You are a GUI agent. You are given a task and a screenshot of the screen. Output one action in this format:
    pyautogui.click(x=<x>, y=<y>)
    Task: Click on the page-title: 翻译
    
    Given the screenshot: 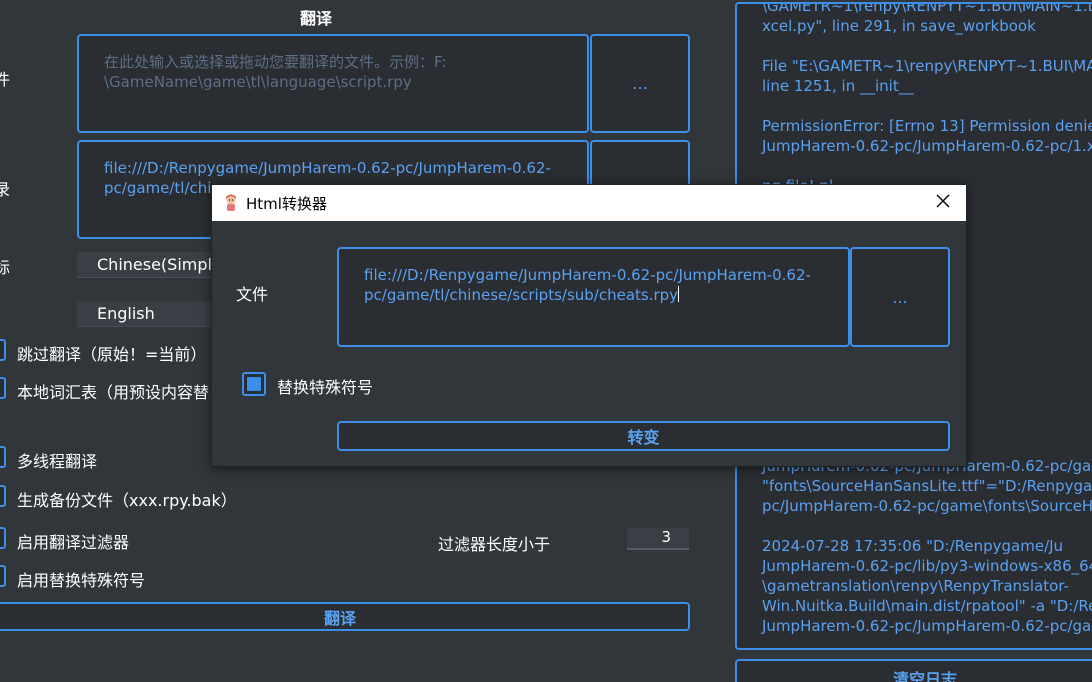 What is the action you would take?
    pyautogui.click(x=316, y=18)
    